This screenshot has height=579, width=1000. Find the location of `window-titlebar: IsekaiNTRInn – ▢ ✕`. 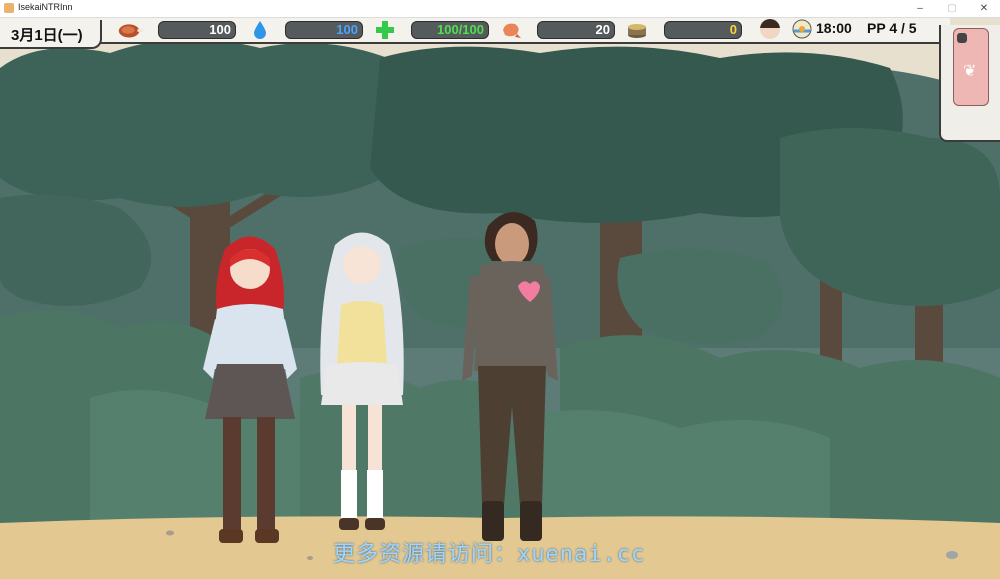

window-titlebar: IsekaiNTRInn – ▢ ✕ is located at coordinates (500, 9).